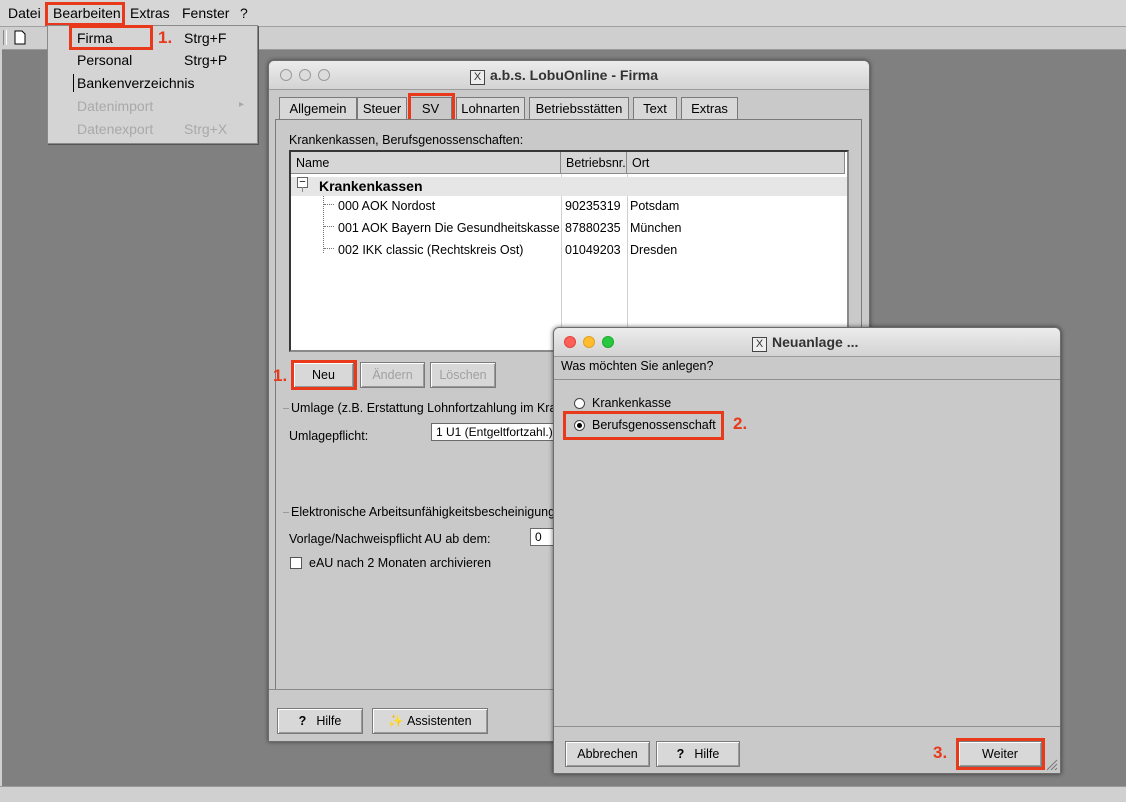 The image size is (1126, 802). I want to click on window-title: Xa.b.s. LobuOnline - Firma, so click(564, 76).